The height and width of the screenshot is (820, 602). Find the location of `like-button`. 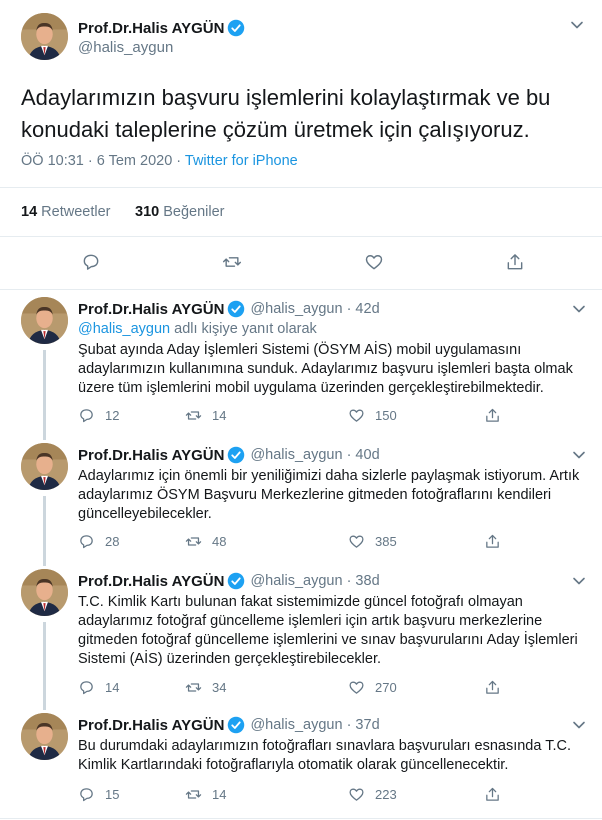

like-button is located at coordinates (374, 262).